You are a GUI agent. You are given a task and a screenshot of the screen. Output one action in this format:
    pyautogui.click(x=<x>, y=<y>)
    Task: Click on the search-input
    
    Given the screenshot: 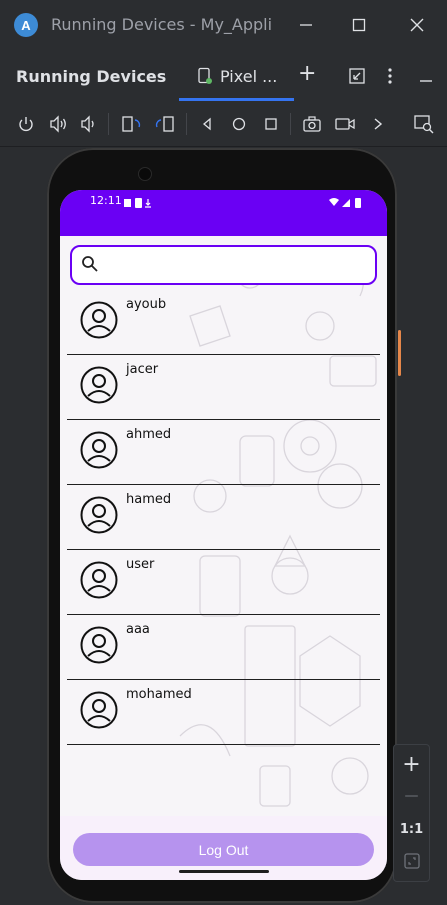 What is the action you would take?
    pyautogui.click(x=223, y=265)
    